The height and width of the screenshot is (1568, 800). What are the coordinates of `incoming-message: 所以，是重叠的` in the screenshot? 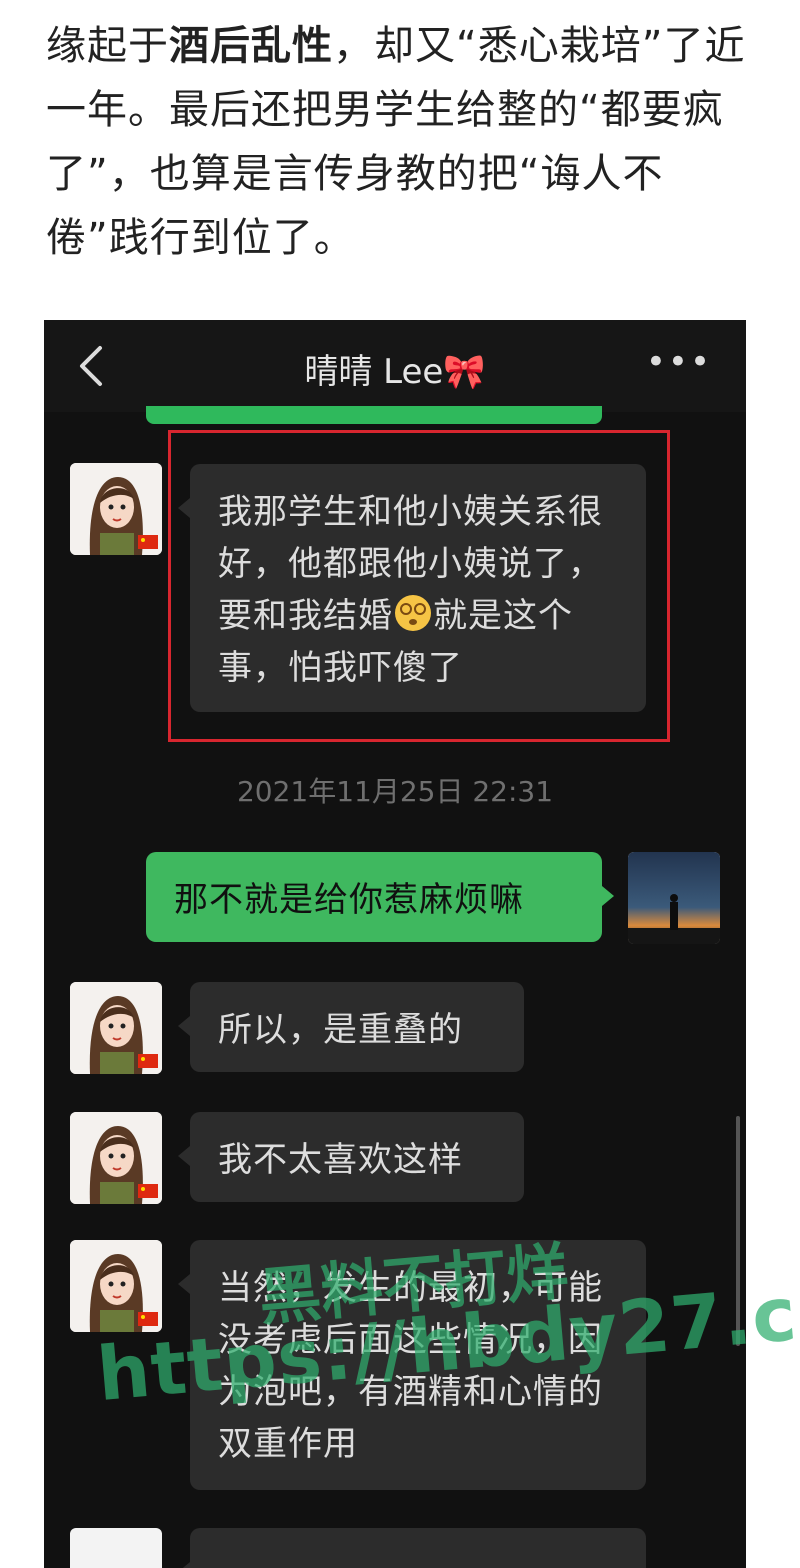 It's located at (351, 1027).